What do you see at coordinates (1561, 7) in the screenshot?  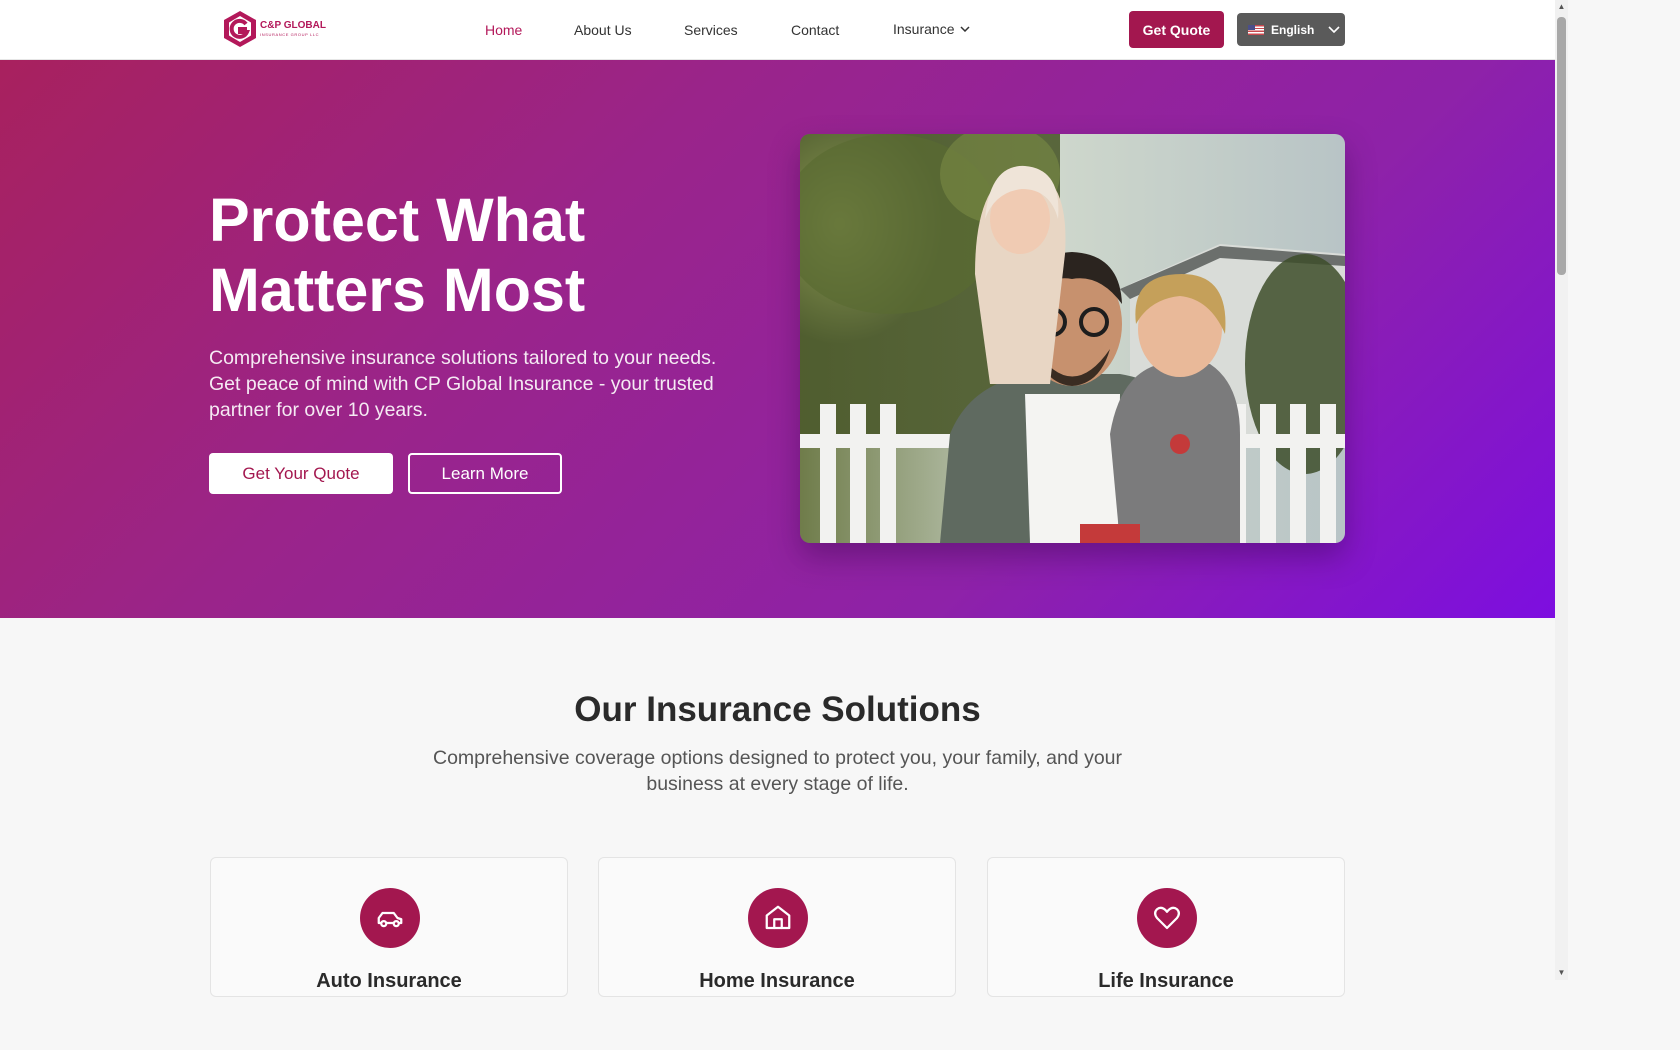 I see `scroll-up-arrow-icon: ▲` at bounding box center [1561, 7].